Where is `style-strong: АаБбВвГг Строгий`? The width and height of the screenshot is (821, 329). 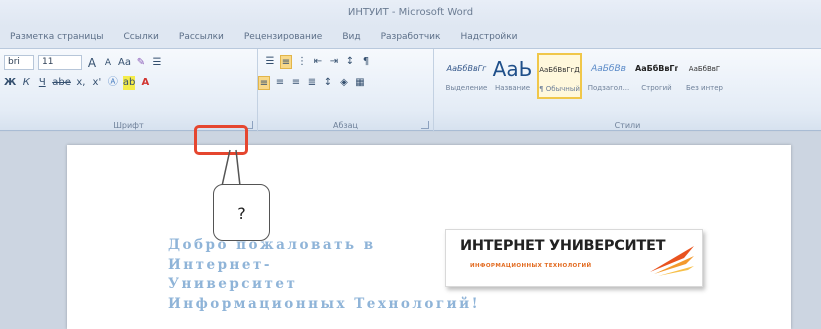
style-strong: АаБбВвГг Строгий is located at coordinates (656, 76).